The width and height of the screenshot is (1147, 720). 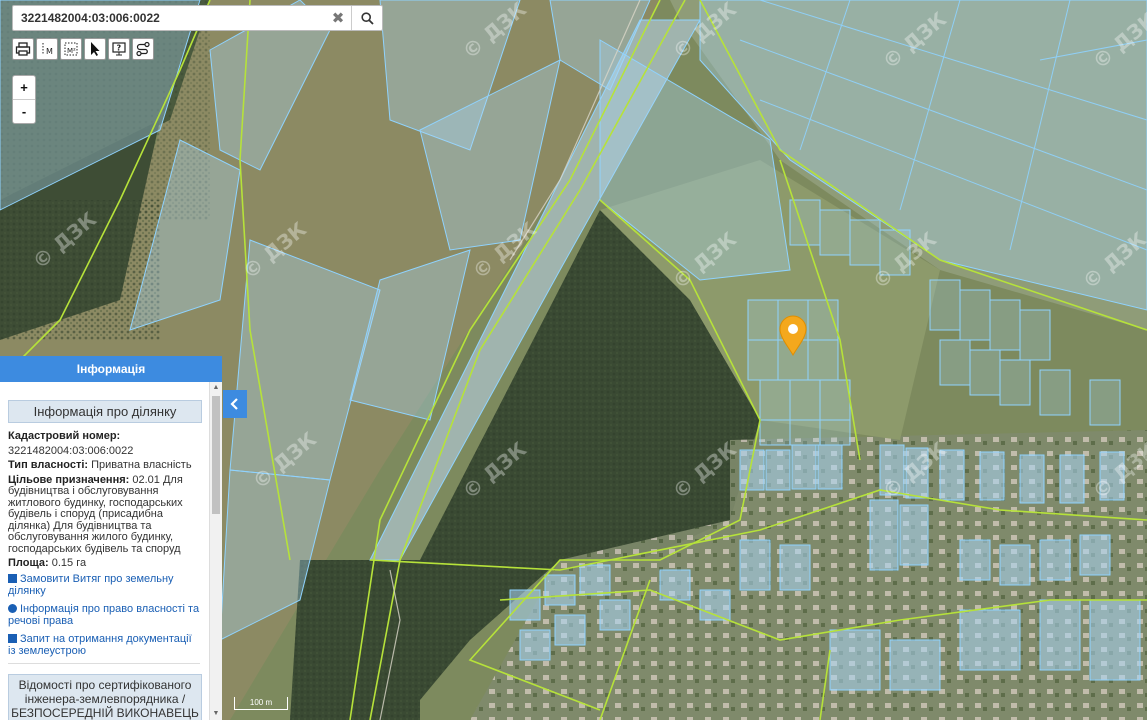 What do you see at coordinates (216, 388) in the screenshot?
I see `scroll-up-icon: ▲` at bounding box center [216, 388].